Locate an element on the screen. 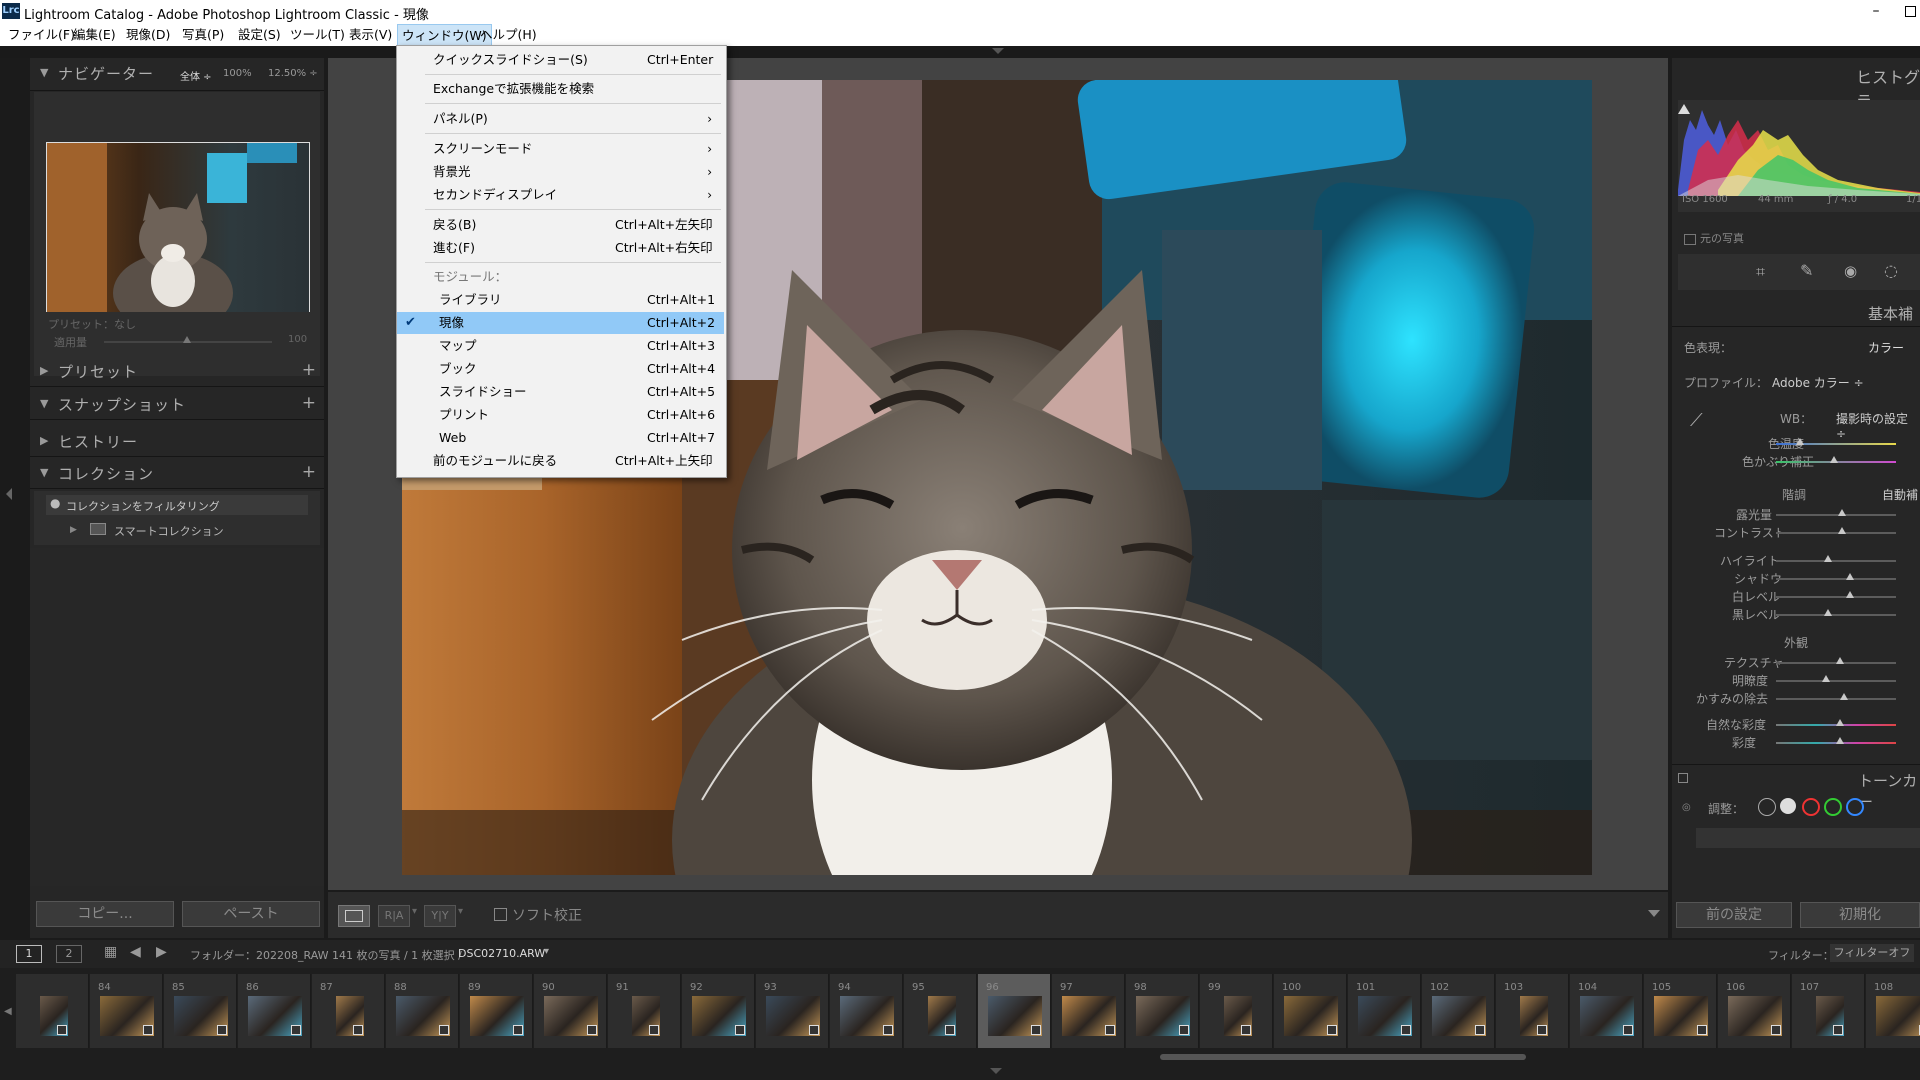  filmstrip-scrollbar is located at coordinates (1343, 1057).